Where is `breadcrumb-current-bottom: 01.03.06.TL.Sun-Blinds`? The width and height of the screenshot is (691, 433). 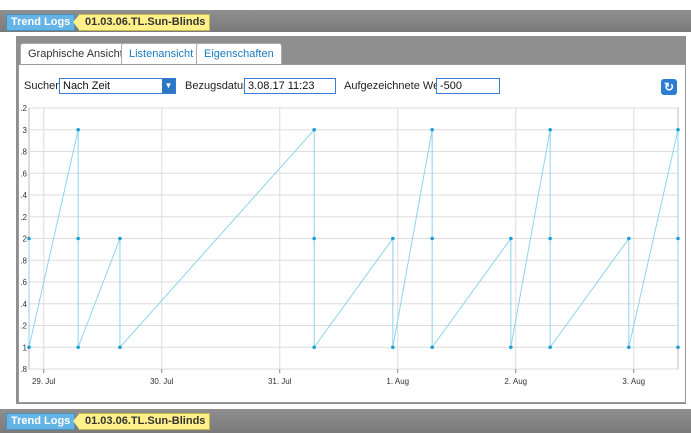 breadcrumb-current-bottom: 01.03.06.TL.Sun-Blinds is located at coordinates (141, 421).